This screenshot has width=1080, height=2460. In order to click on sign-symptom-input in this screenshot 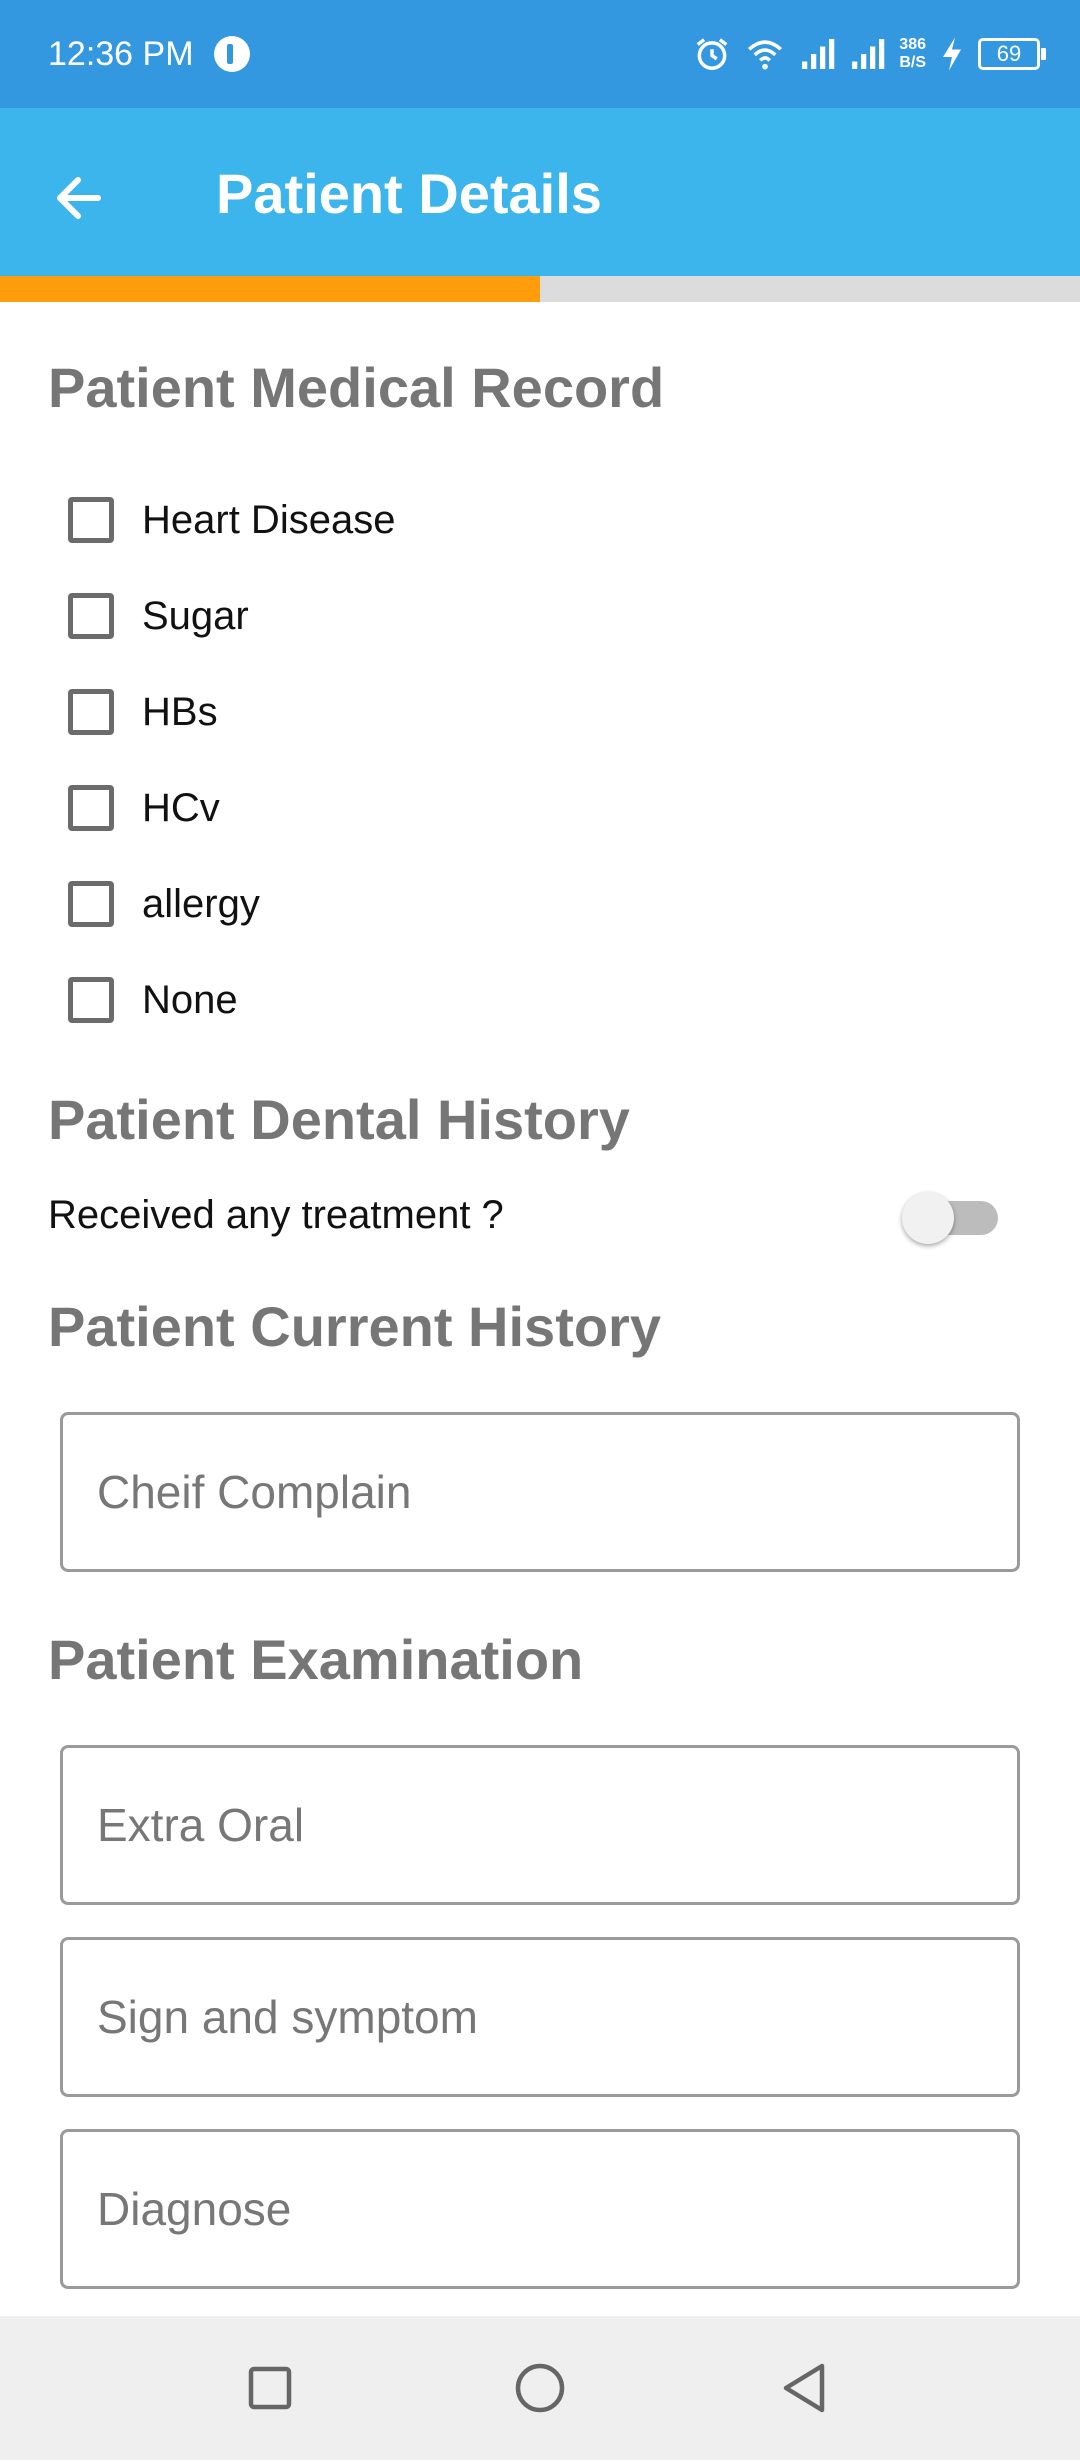, I will do `click(540, 2017)`.